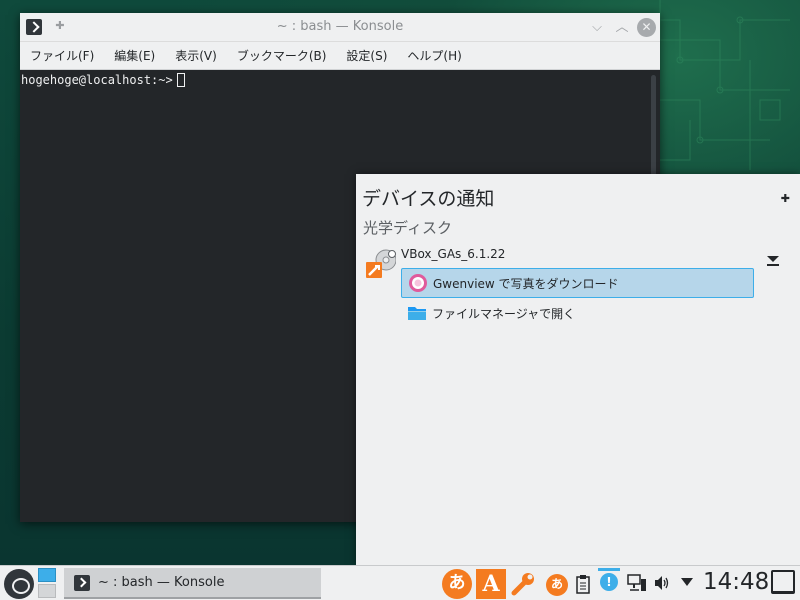  What do you see at coordinates (646, 27) in the screenshot?
I see `close-button: ✕` at bounding box center [646, 27].